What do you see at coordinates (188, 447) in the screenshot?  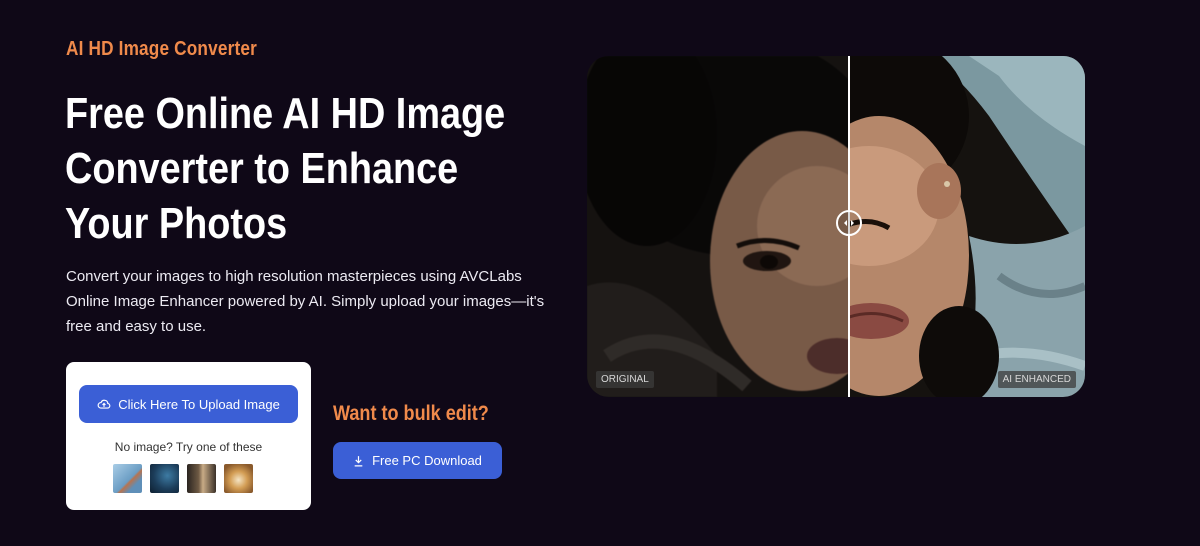 I see `sample-prompt-text: No image? Try one of these` at bounding box center [188, 447].